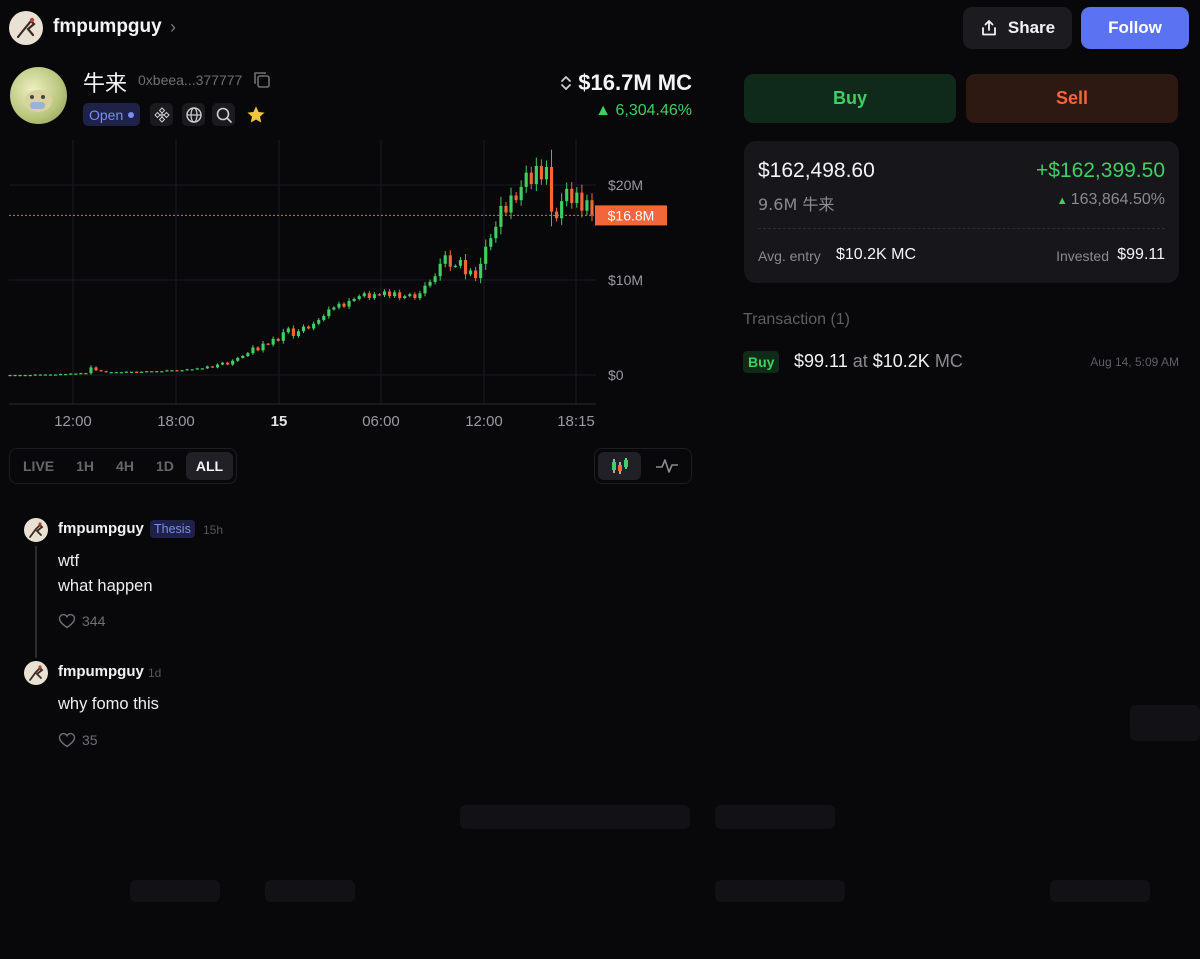 The height and width of the screenshot is (959, 1200). What do you see at coordinates (67, 740) in the screenshot?
I see `heart-icon` at bounding box center [67, 740].